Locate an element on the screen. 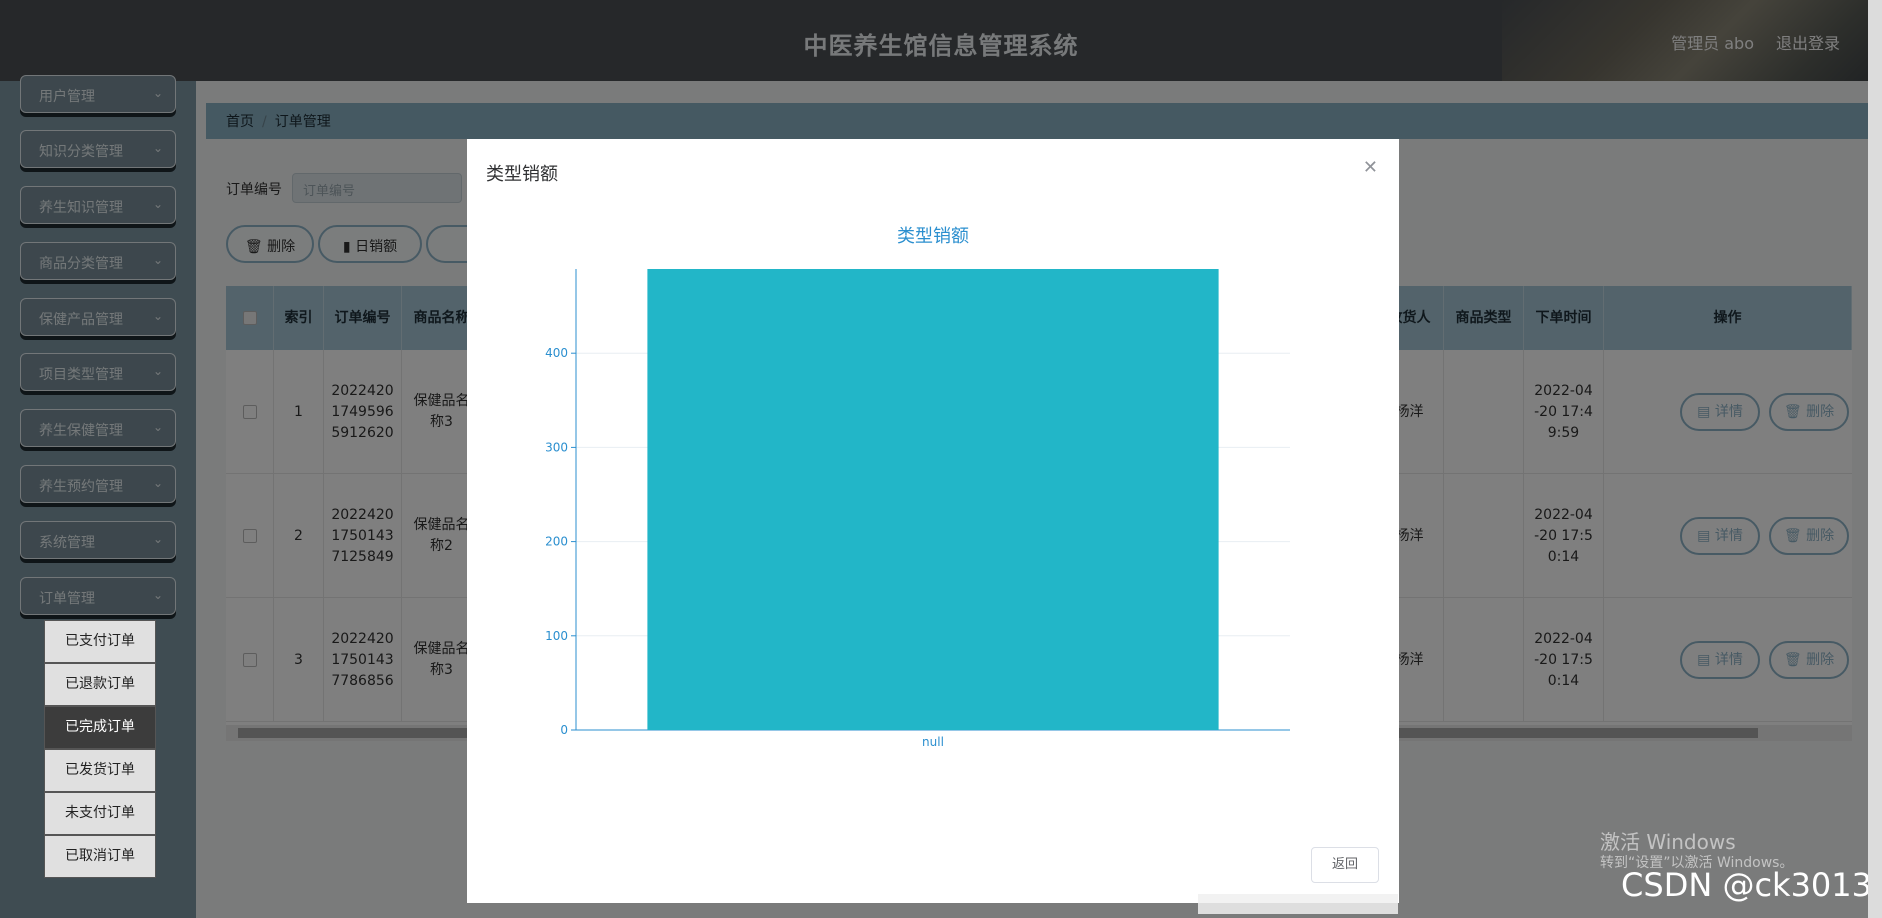 This screenshot has width=1882, height=918. chart-title: 类型销额 is located at coordinates (933, 236).